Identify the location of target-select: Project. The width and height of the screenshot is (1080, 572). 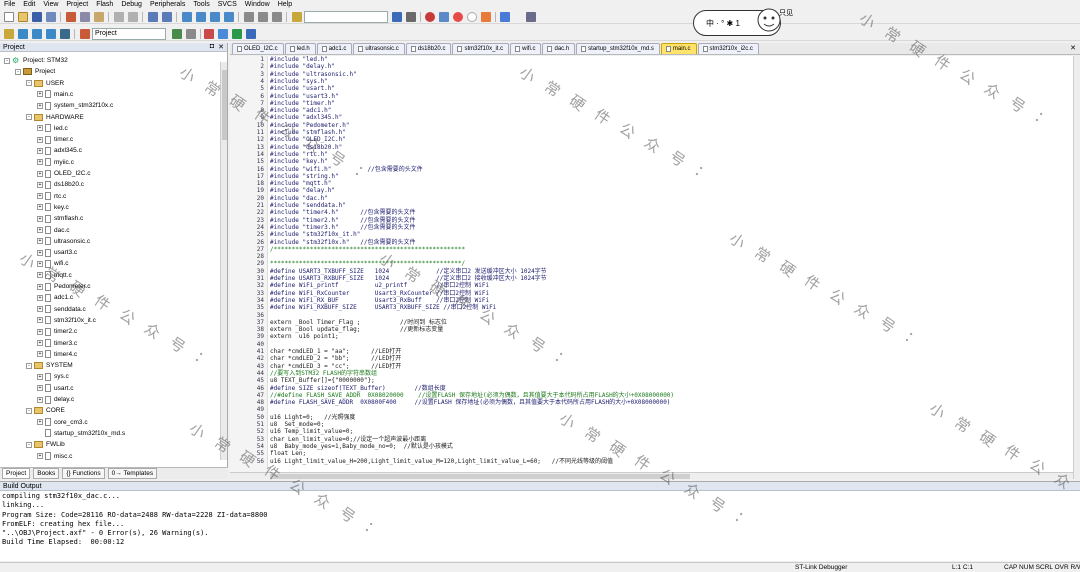
(129, 34).